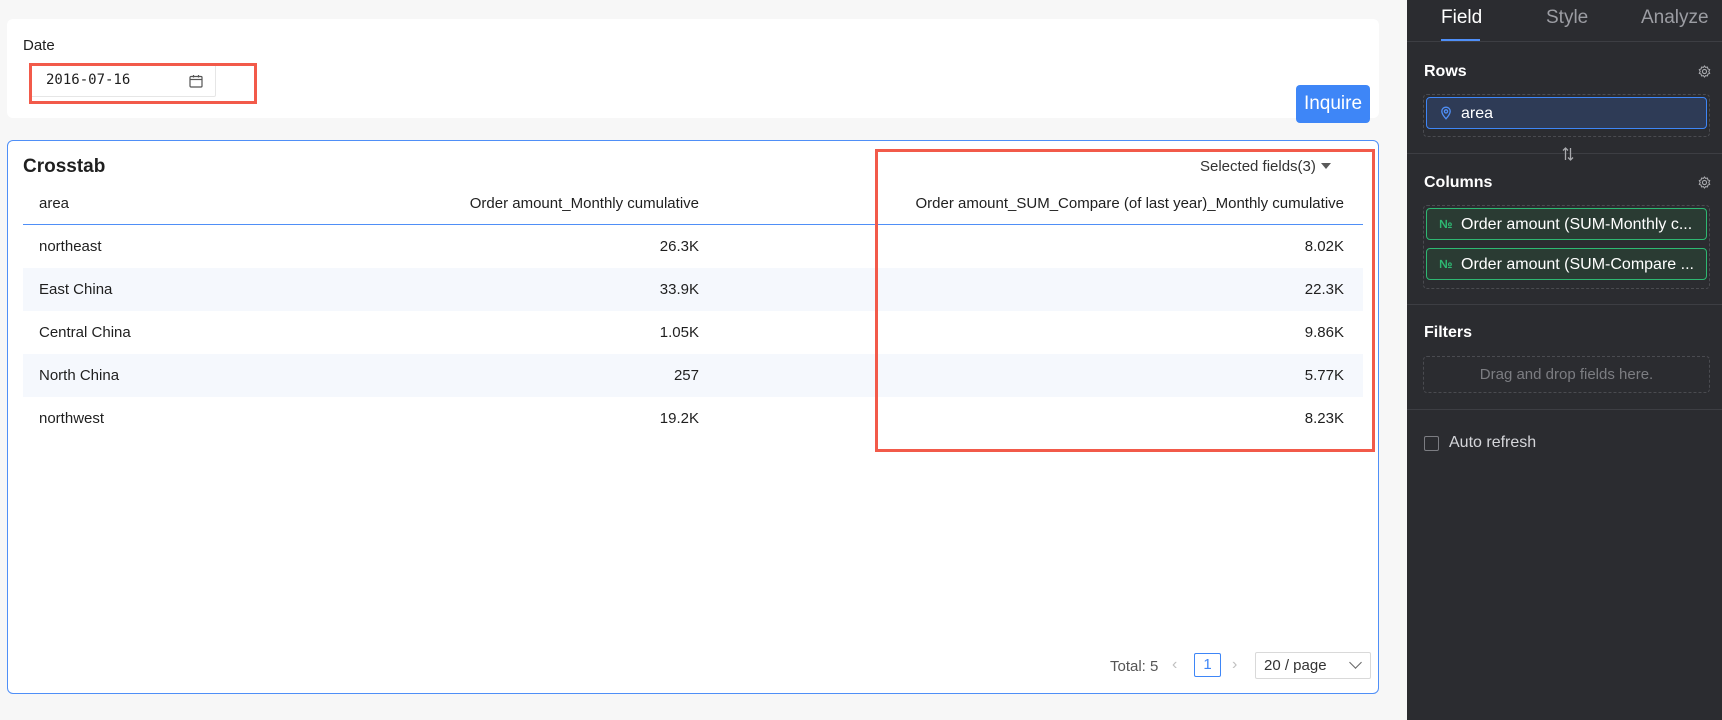  I want to click on cell-area: North China, so click(79, 375).